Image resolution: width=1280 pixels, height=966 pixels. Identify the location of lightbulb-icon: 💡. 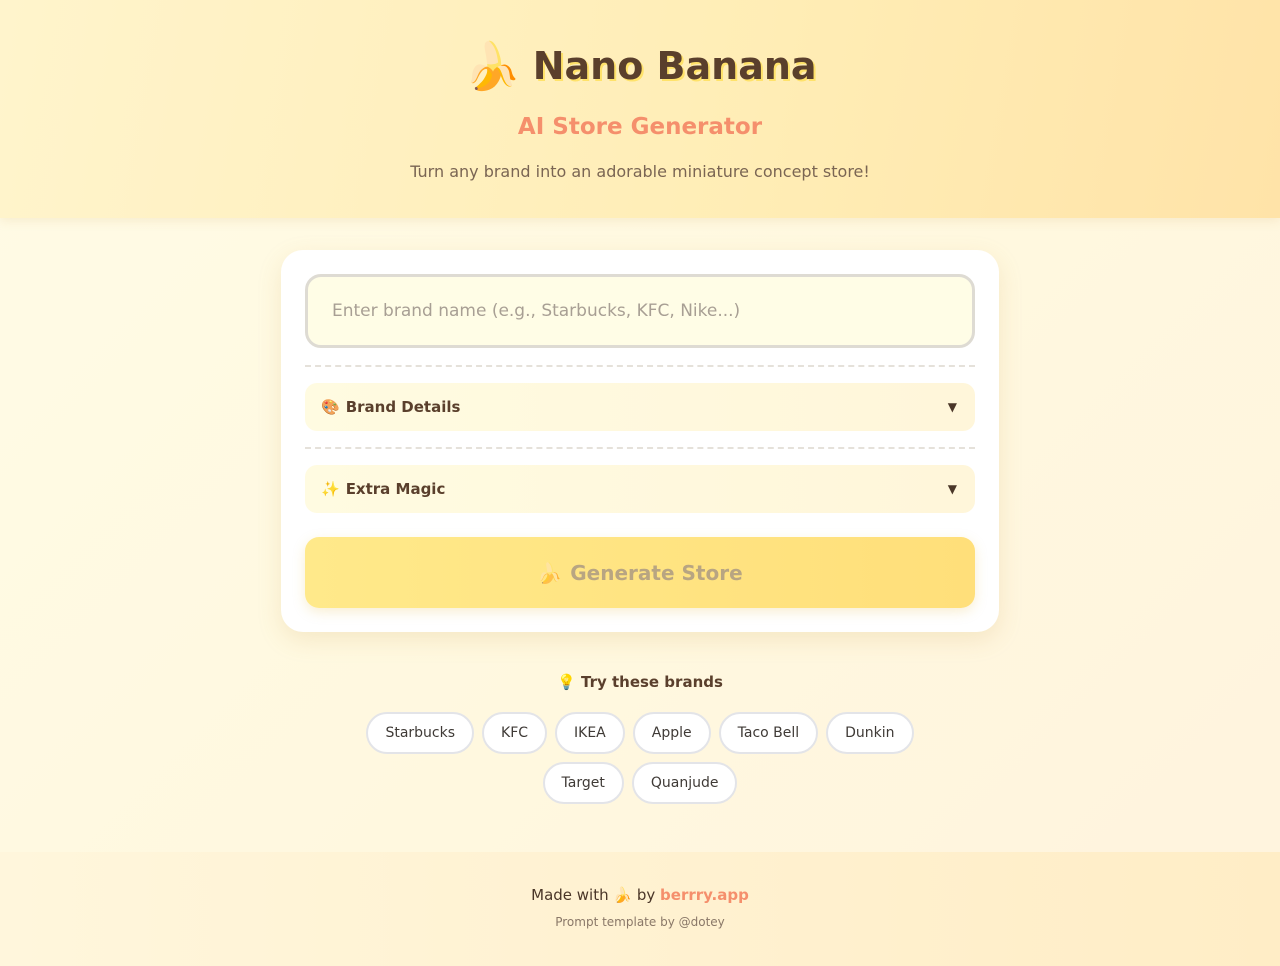
(566, 682).